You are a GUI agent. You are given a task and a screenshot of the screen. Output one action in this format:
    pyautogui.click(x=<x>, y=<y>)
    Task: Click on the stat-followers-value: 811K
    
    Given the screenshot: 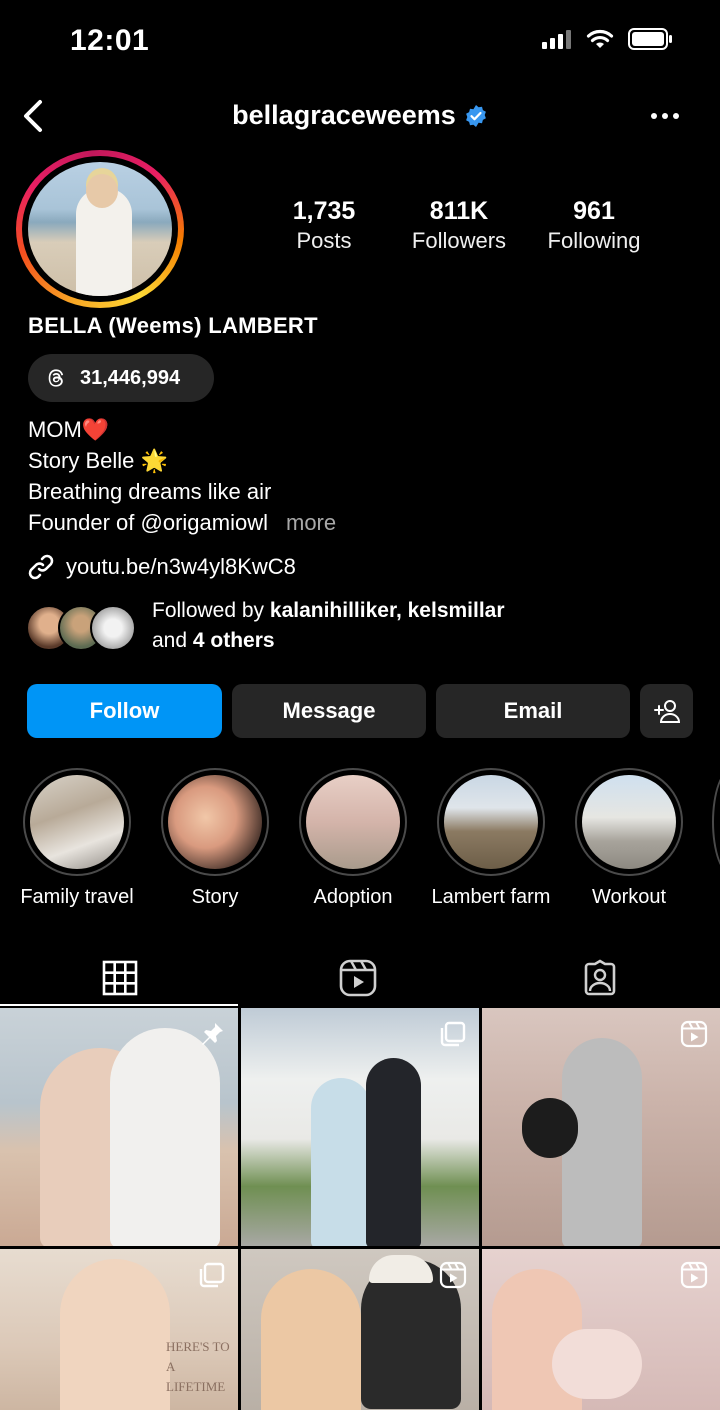 What is the action you would take?
    pyautogui.click(x=459, y=211)
    